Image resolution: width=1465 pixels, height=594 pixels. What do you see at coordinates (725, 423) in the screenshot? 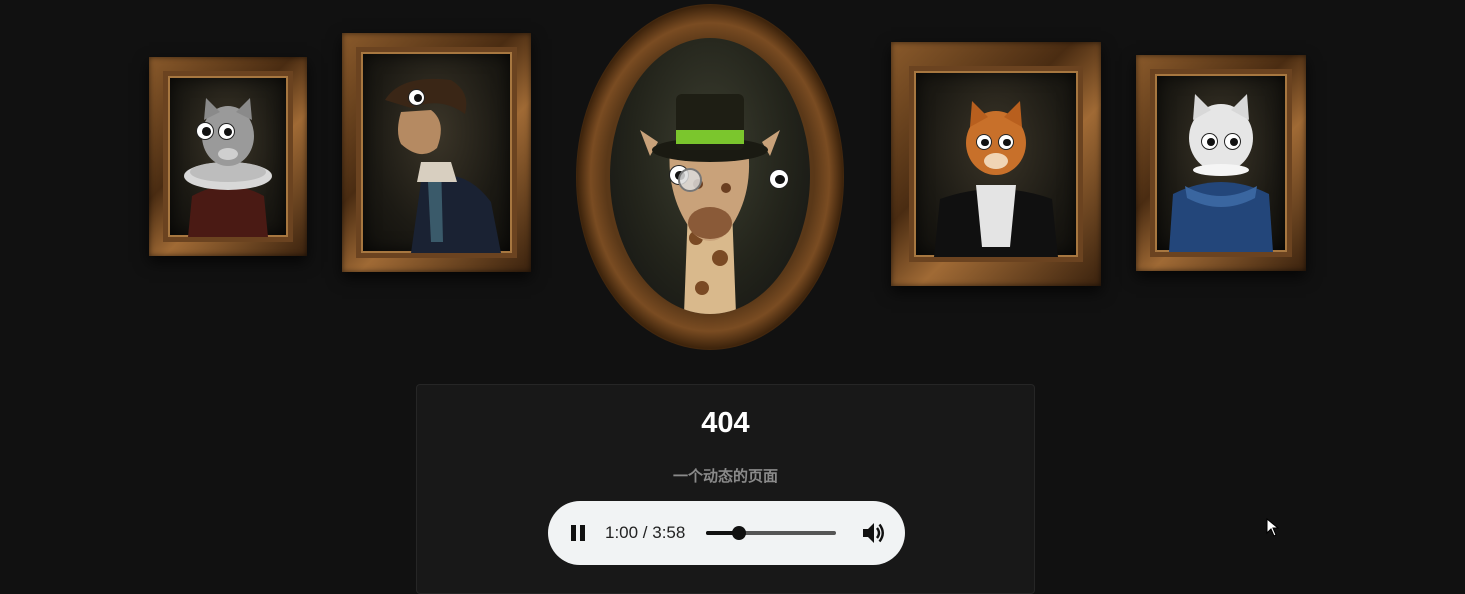
I see `error-code: 404` at bounding box center [725, 423].